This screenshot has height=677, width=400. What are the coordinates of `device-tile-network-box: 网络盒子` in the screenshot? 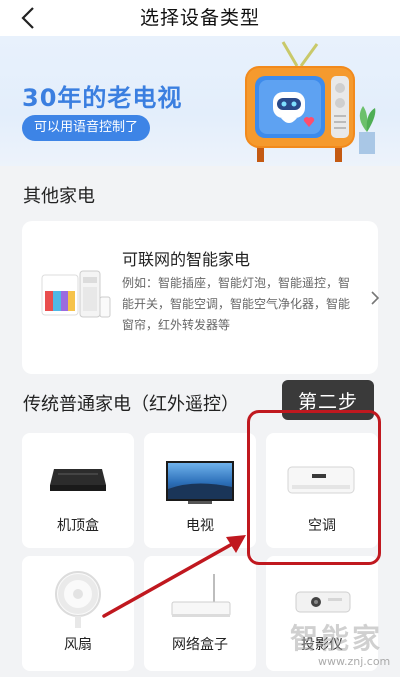 It's located at (200, 613).